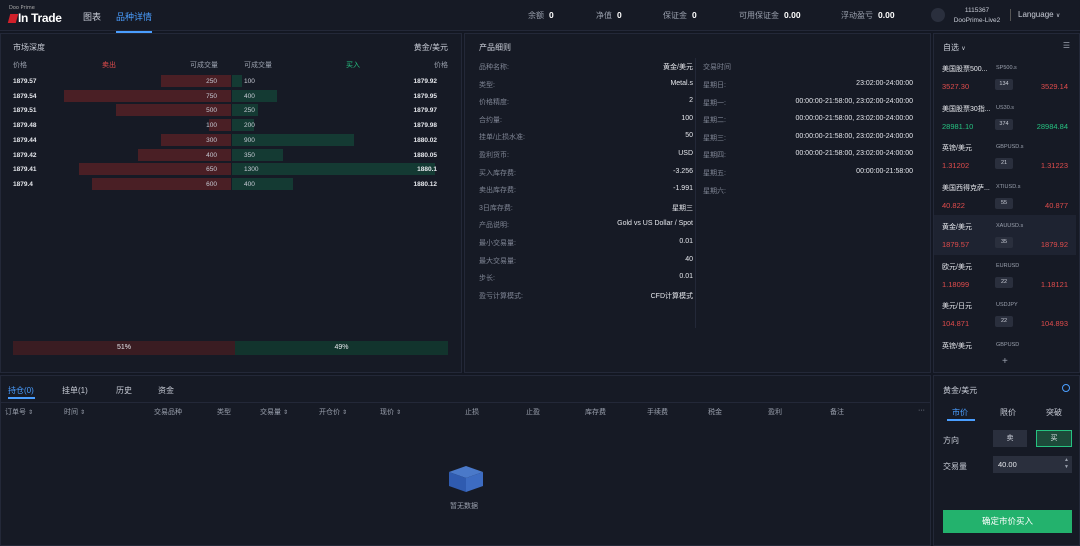 Image resolution: width=1080 pixels, height=546 pixels. Describe the element at coordinates (168, 412) in the screenshot. I see `col-symbol: 交易品种` at that location.